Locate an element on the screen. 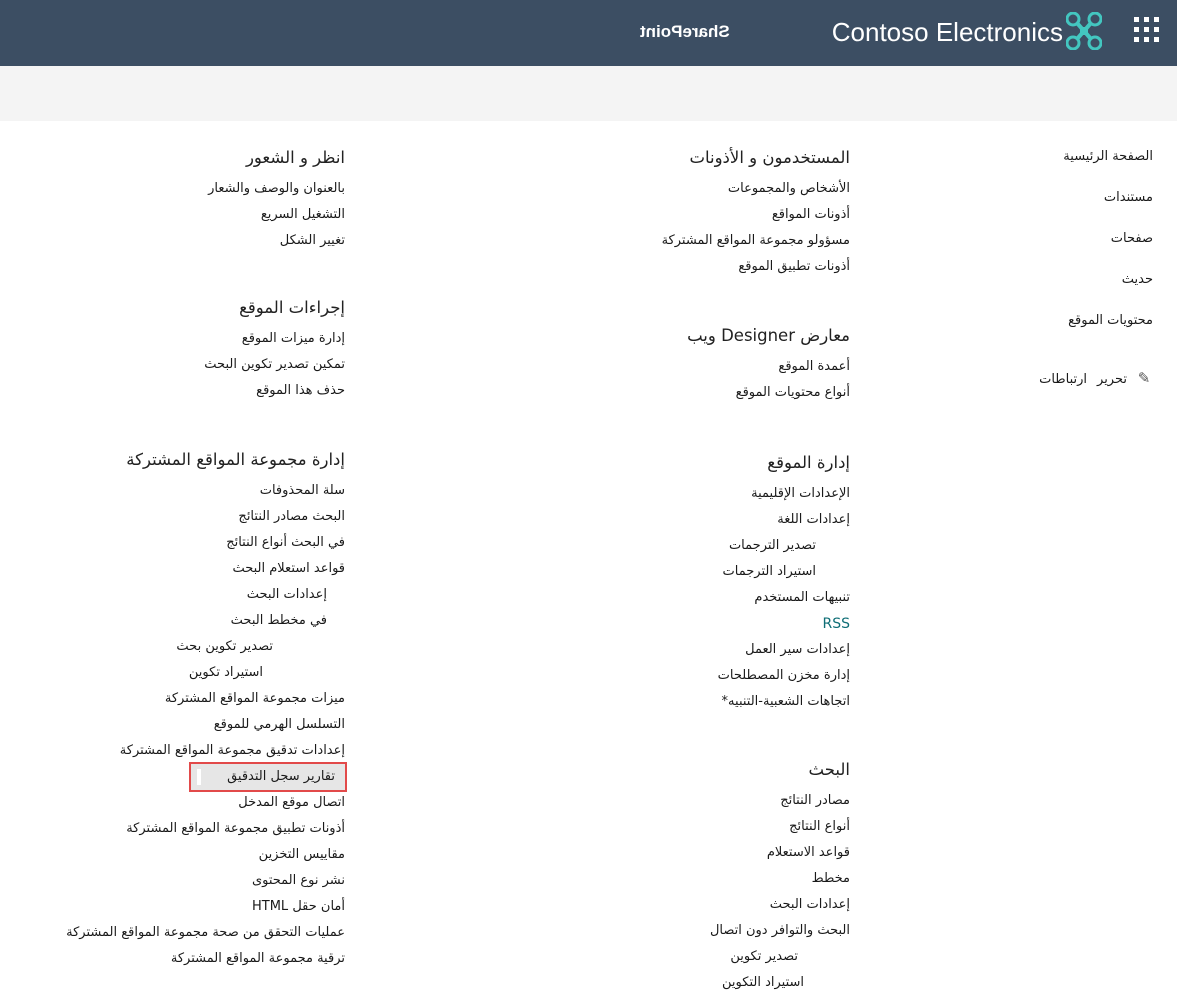  link-search-query-rules: قواعد استعلام البحث is located at coordinates (185, 569).